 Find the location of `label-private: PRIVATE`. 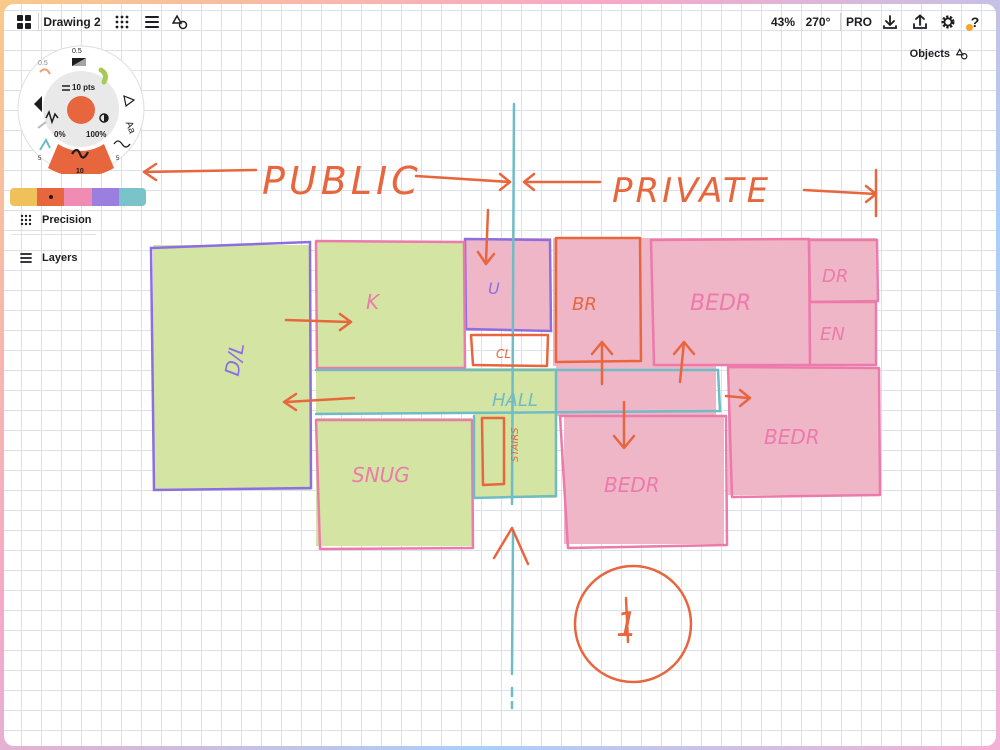

label-private: PRIVATE is located at coordinates (691, 191).